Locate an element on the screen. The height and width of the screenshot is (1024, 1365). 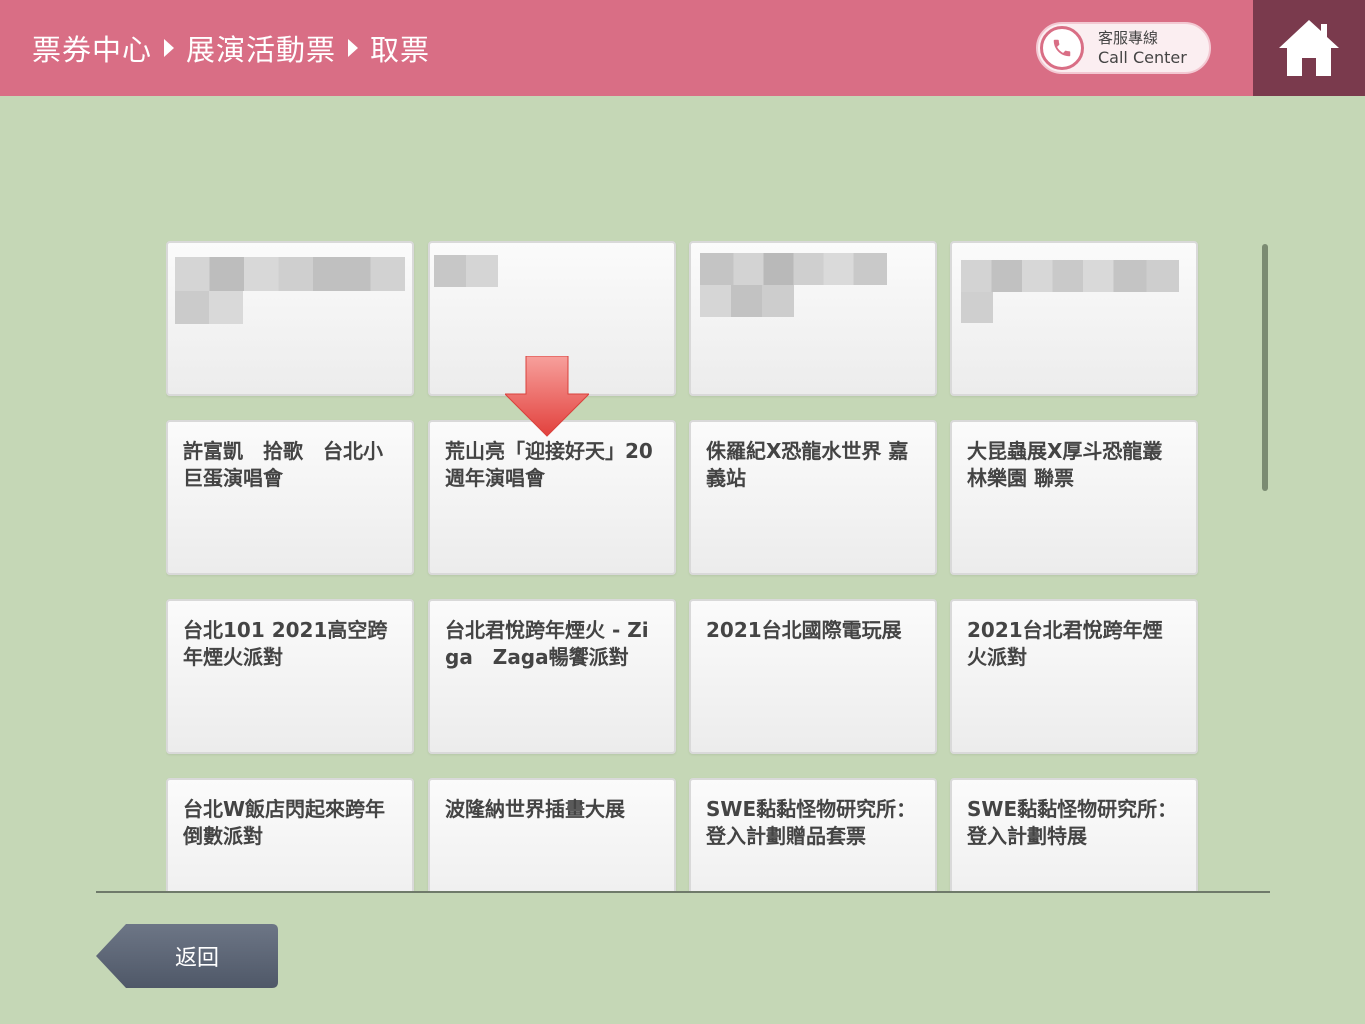
event-tile-title: 侏羅紀X恐龍水世界 嘉義站 is located at coordinates (807, 464).